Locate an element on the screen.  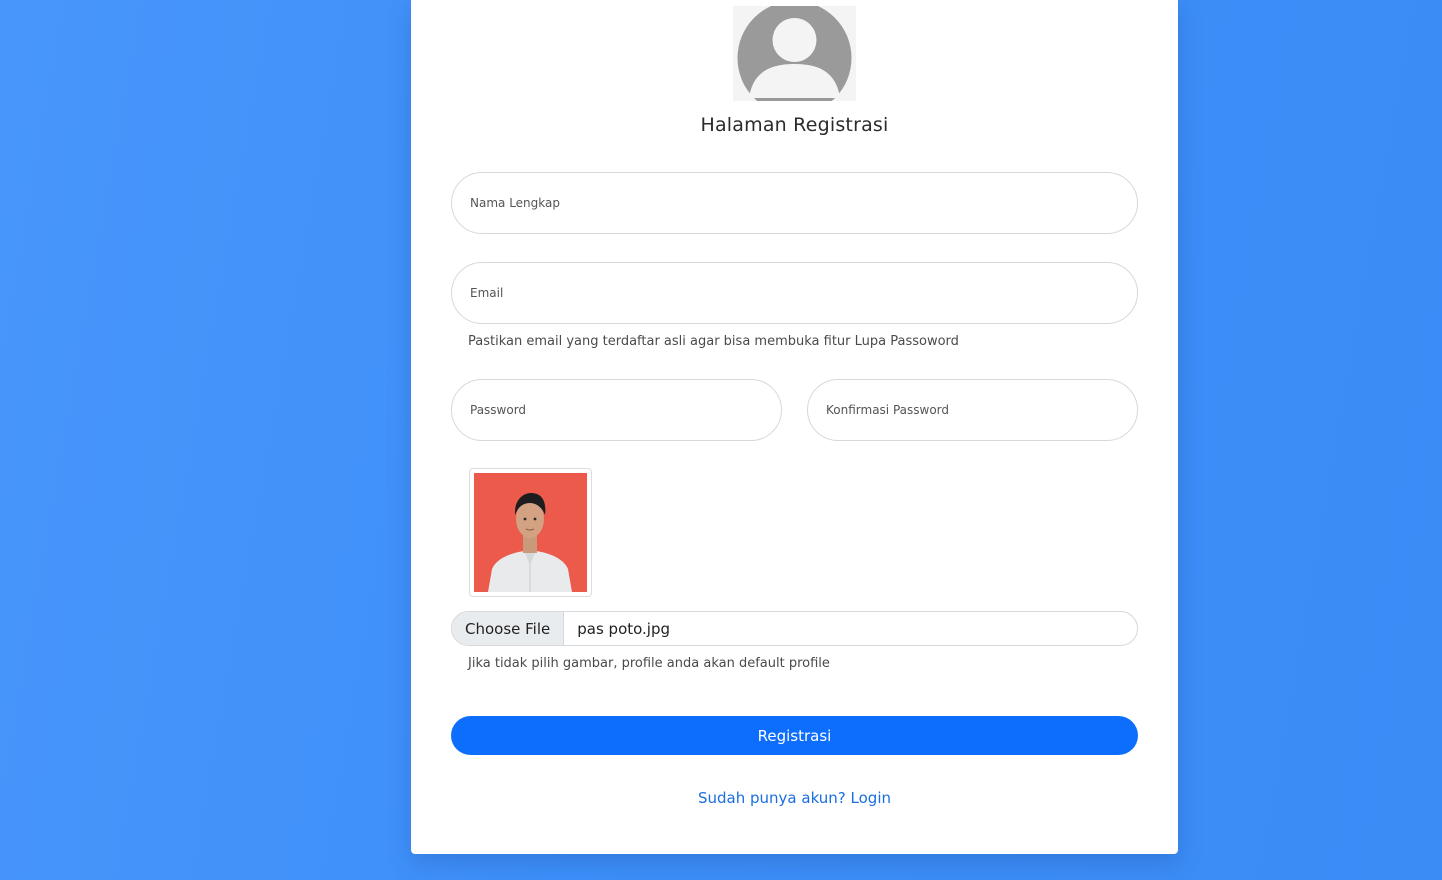
default-avatar-image is located at coordinates (794, 53).